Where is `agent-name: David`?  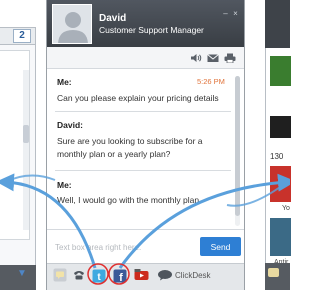
agent-name: David is located at coordinates (113, 18).